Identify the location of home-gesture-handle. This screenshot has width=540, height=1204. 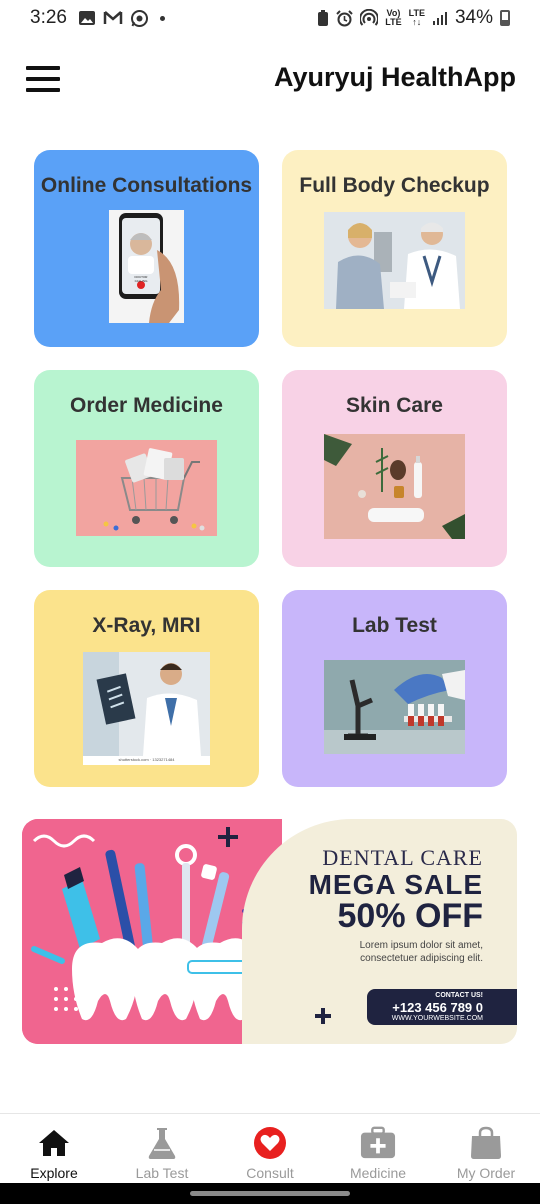
(270, 1193).